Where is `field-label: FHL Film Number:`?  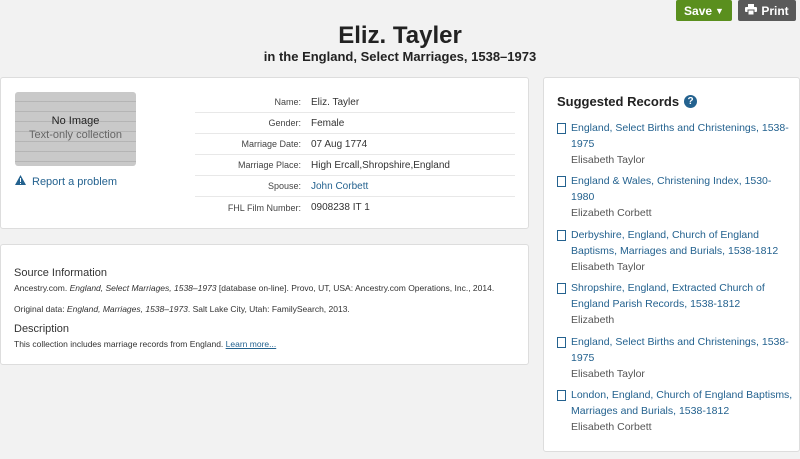
field-label: FHL Film Number: is located at coordinates (264, 207).